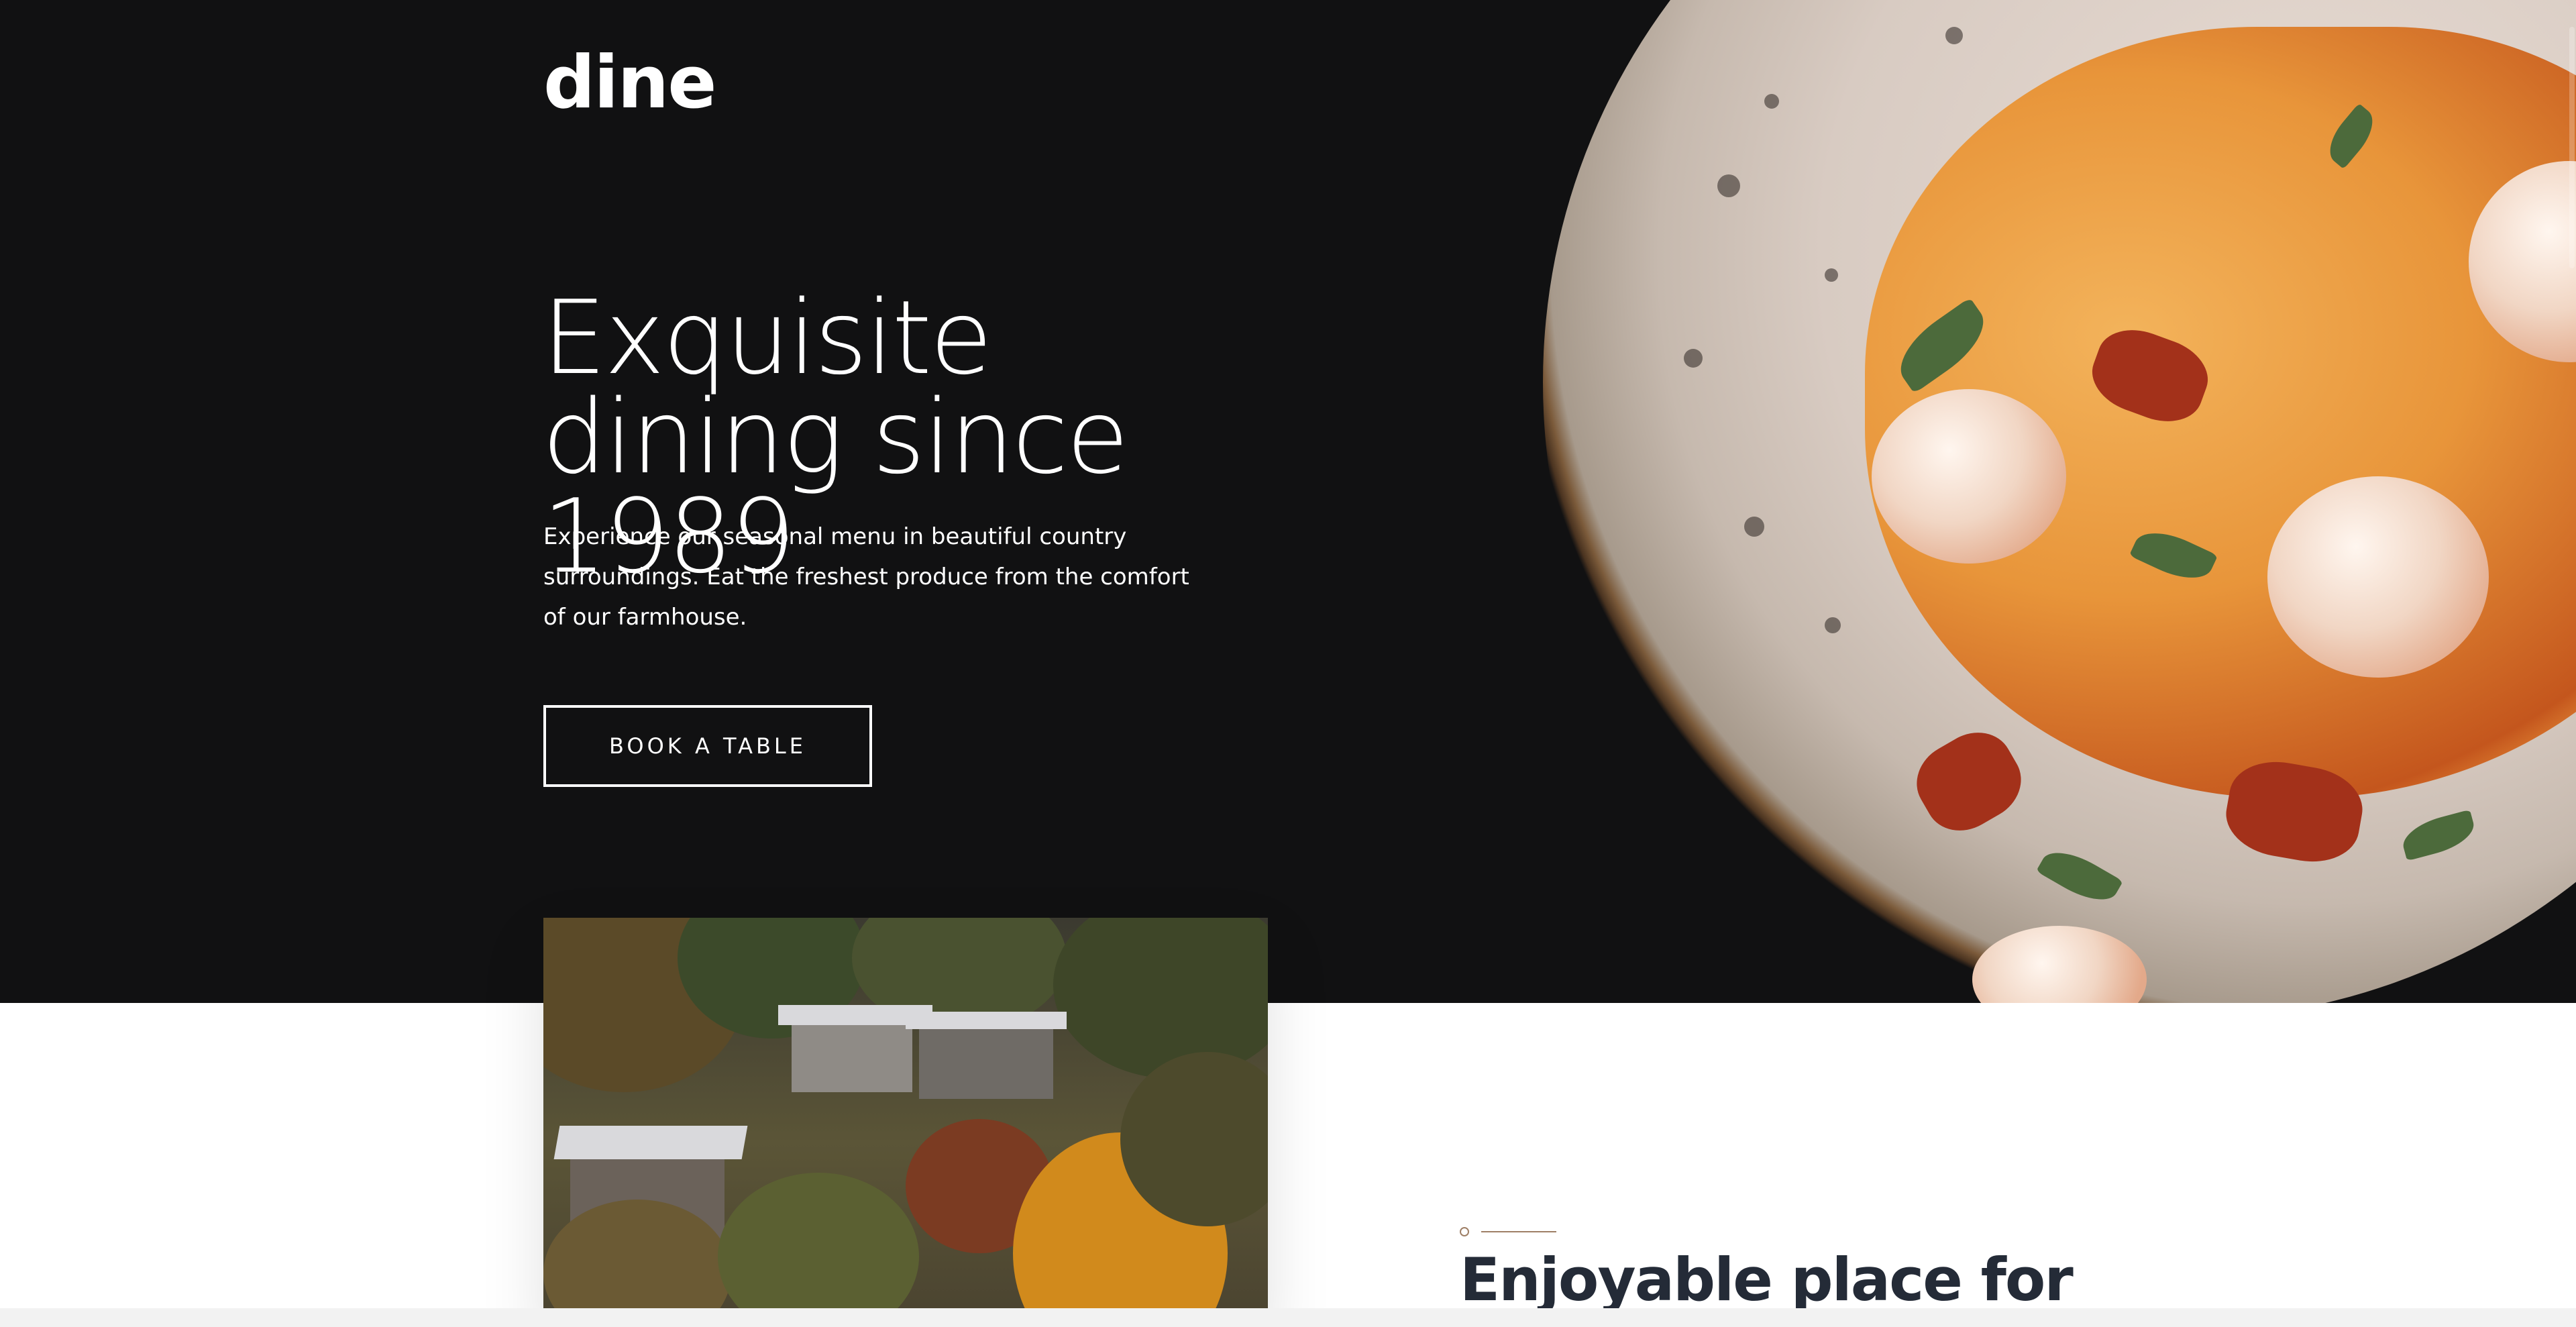  I want to click on site-logo: dine, so click(629, 83).